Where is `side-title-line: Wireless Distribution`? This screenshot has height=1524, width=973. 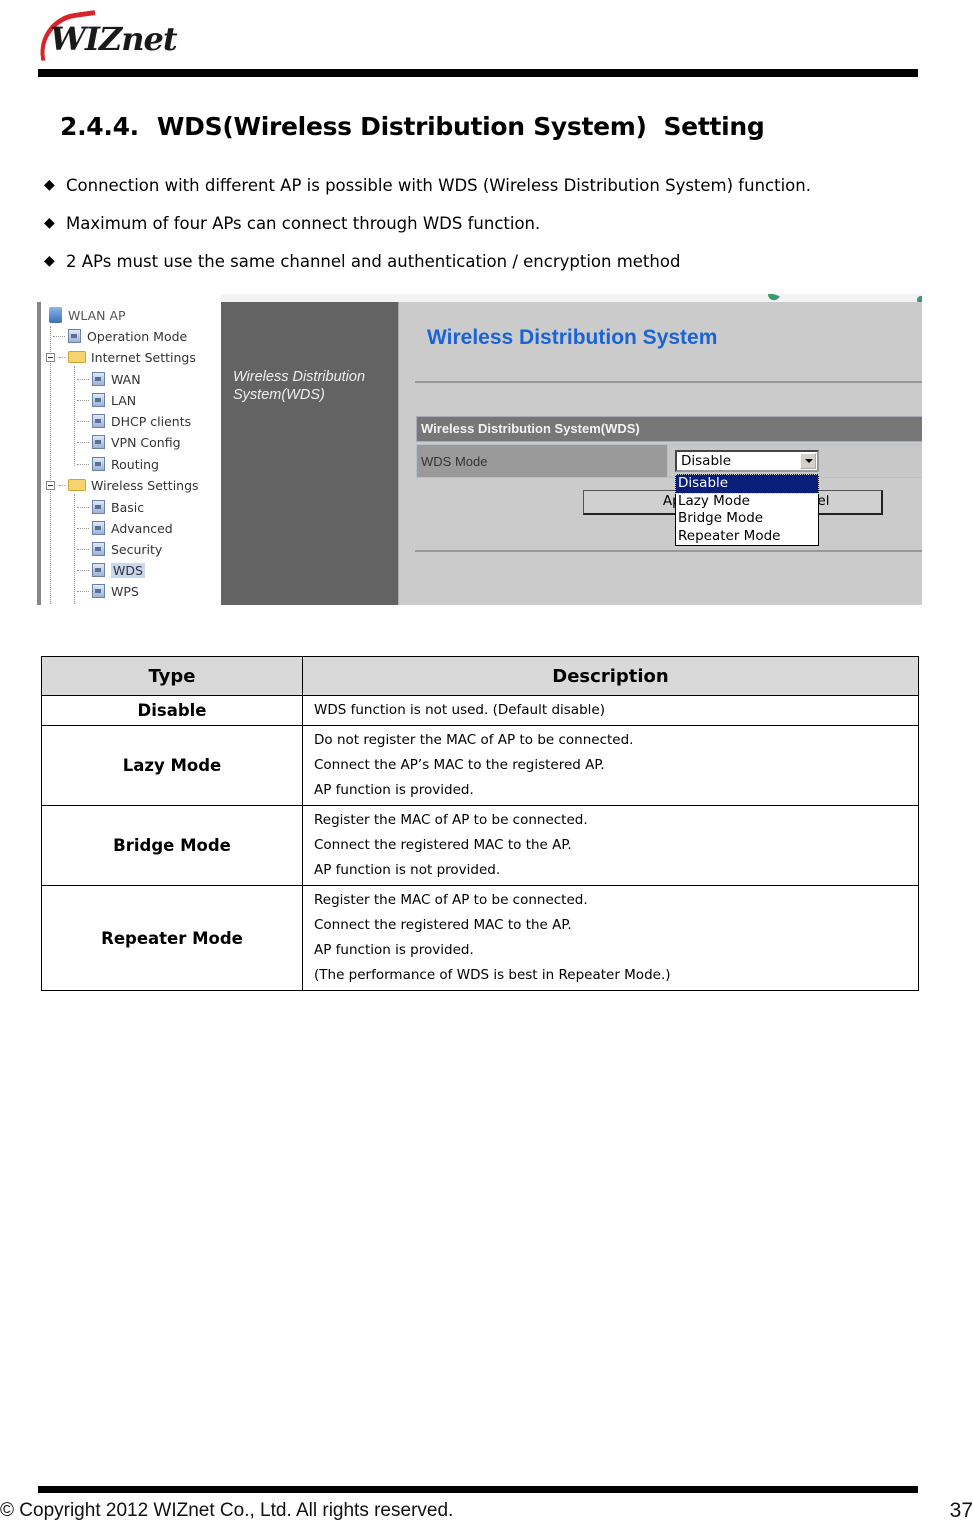
side-title-line: Wireless Distribution is located at coordinates (299, 377).